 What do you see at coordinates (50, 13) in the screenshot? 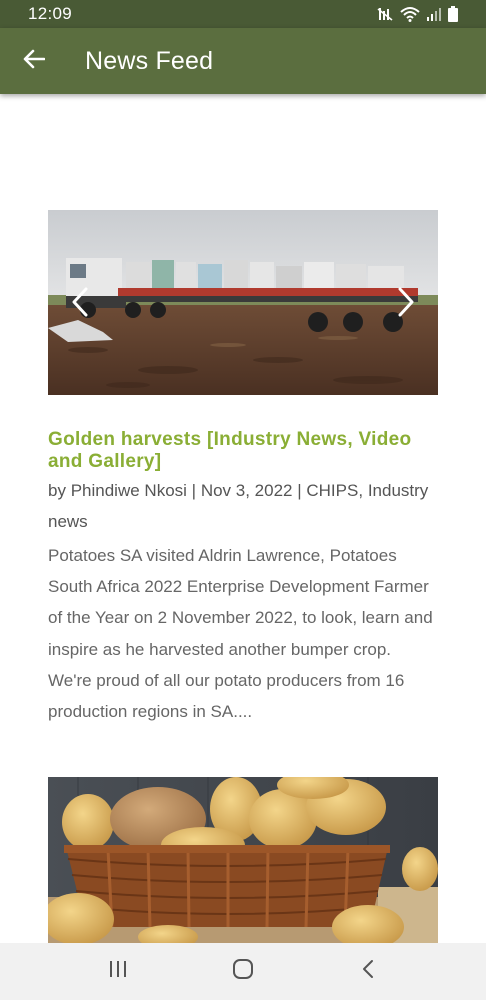
I see `status-time: 12:09` at bounding box center [50, 13].